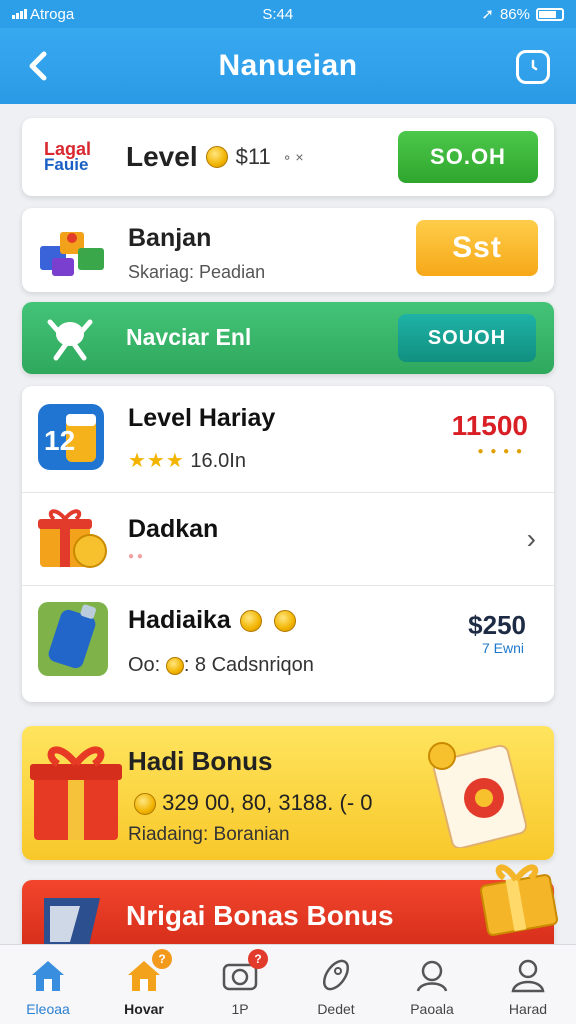 This screenshot has width=576, height=1024. I want to click on level-extra: ∘ ×, so click(293, 156).